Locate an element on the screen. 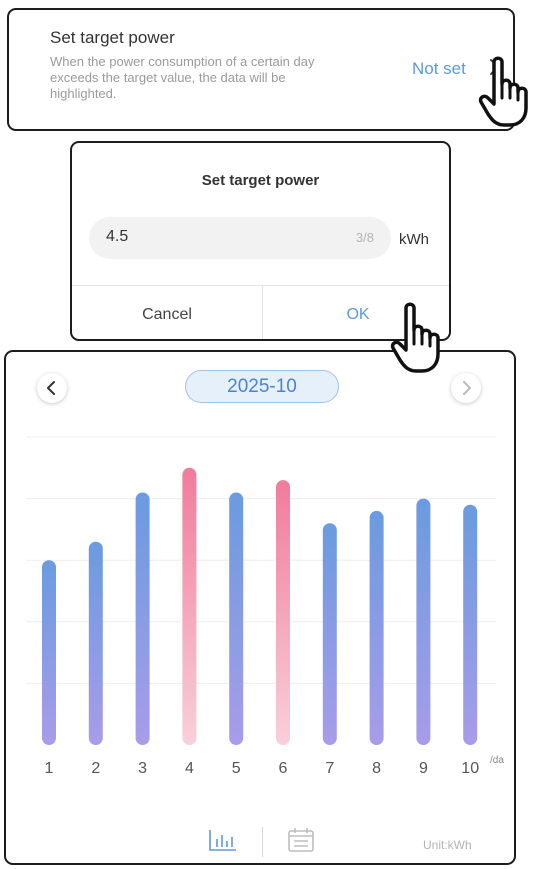  chevron-left-icon is located at coordinates (51, 388).